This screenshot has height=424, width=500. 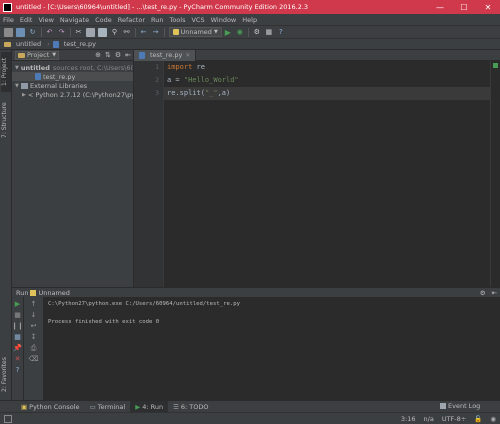 I want to click on project-view-selector: Project ▼, so click(x=37, y=55).